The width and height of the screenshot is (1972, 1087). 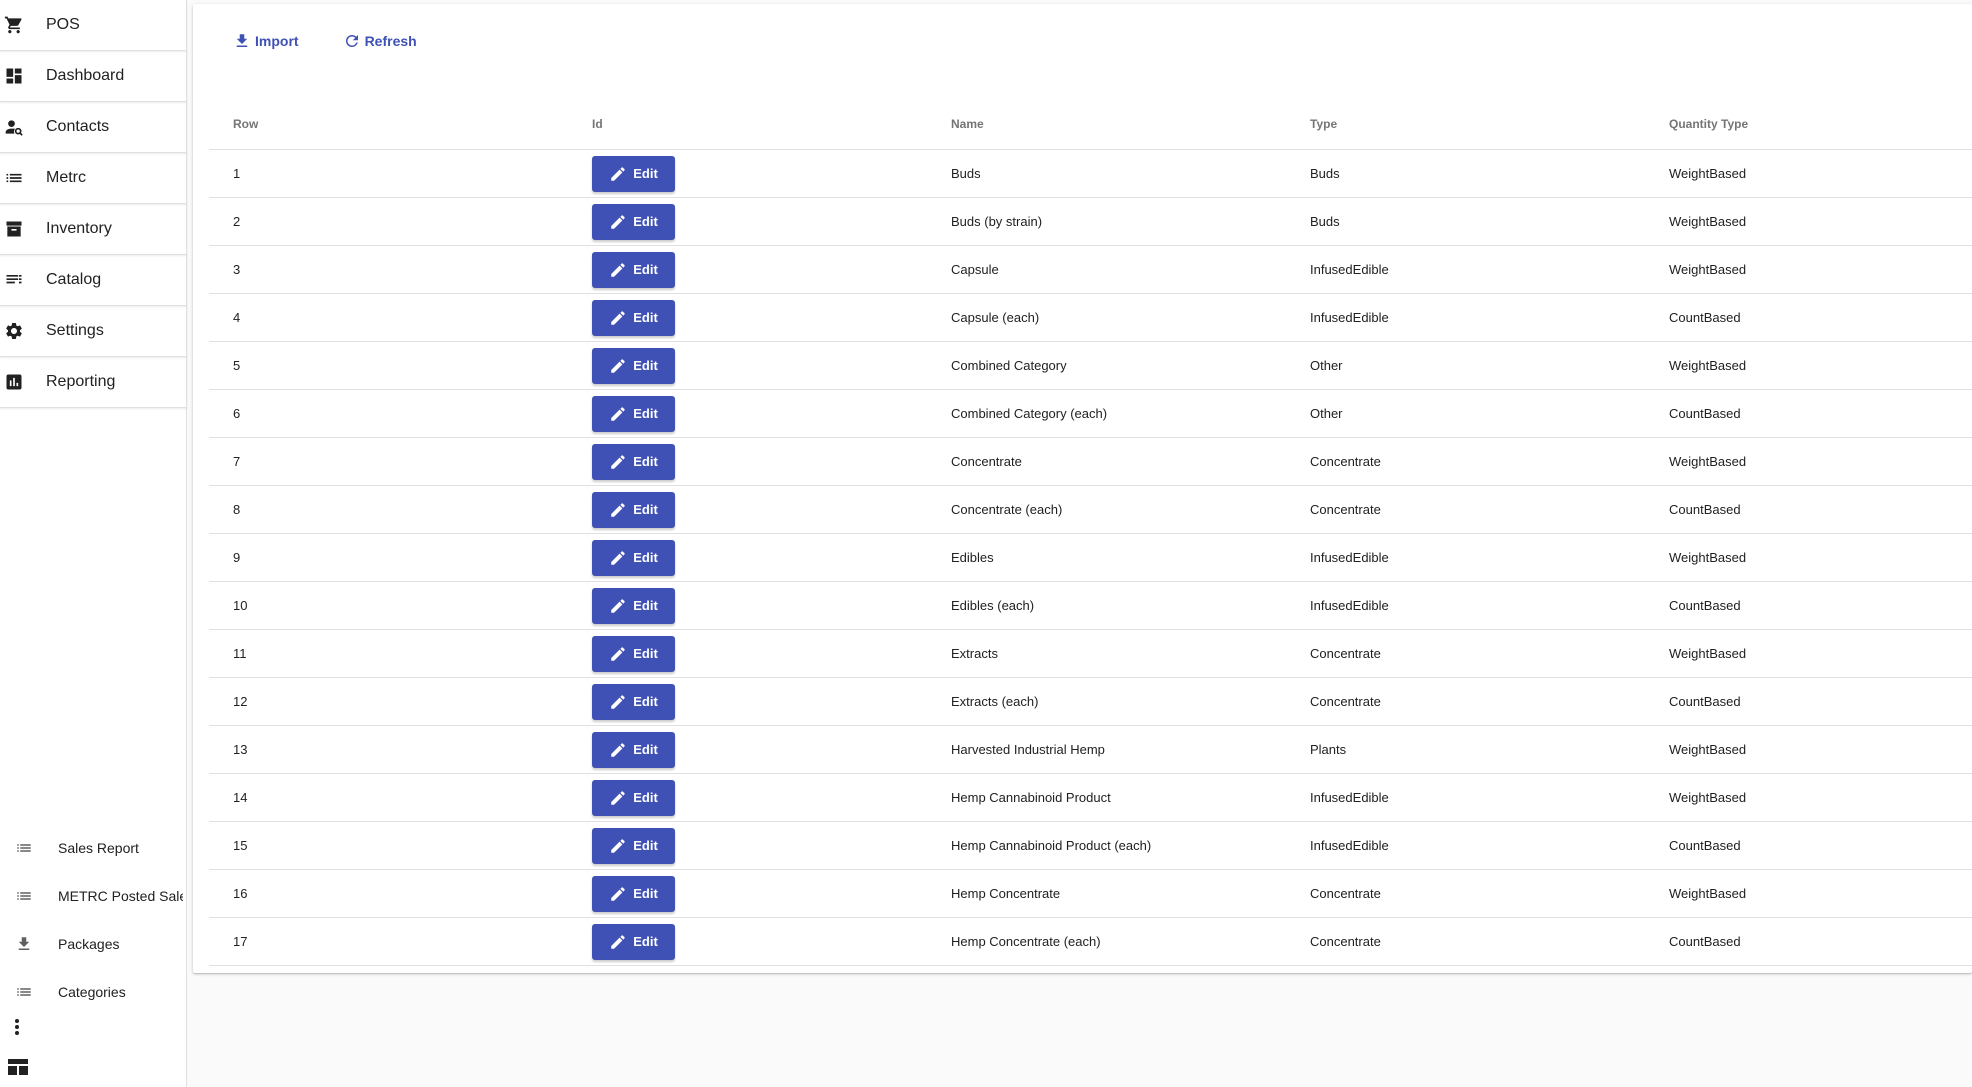 I want to click on cell-row: 3, so click(x=388, y=269).